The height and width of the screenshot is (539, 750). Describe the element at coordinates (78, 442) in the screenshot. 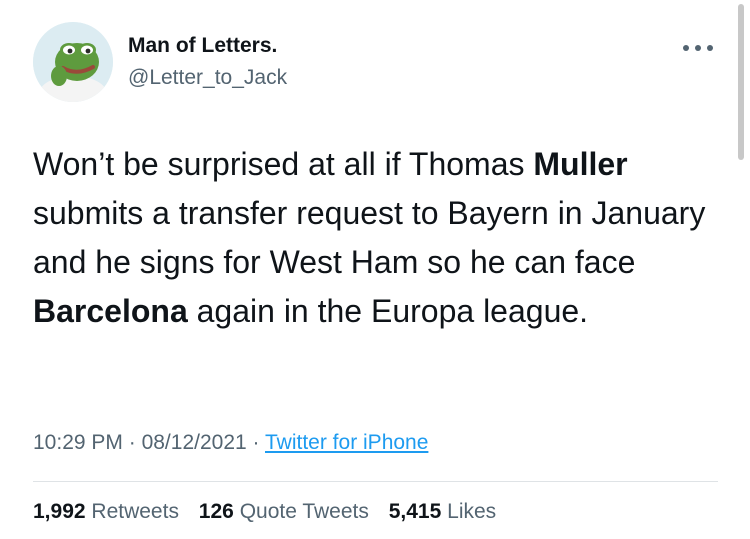

I see `tweet-time: 10:29 PM` at that location.